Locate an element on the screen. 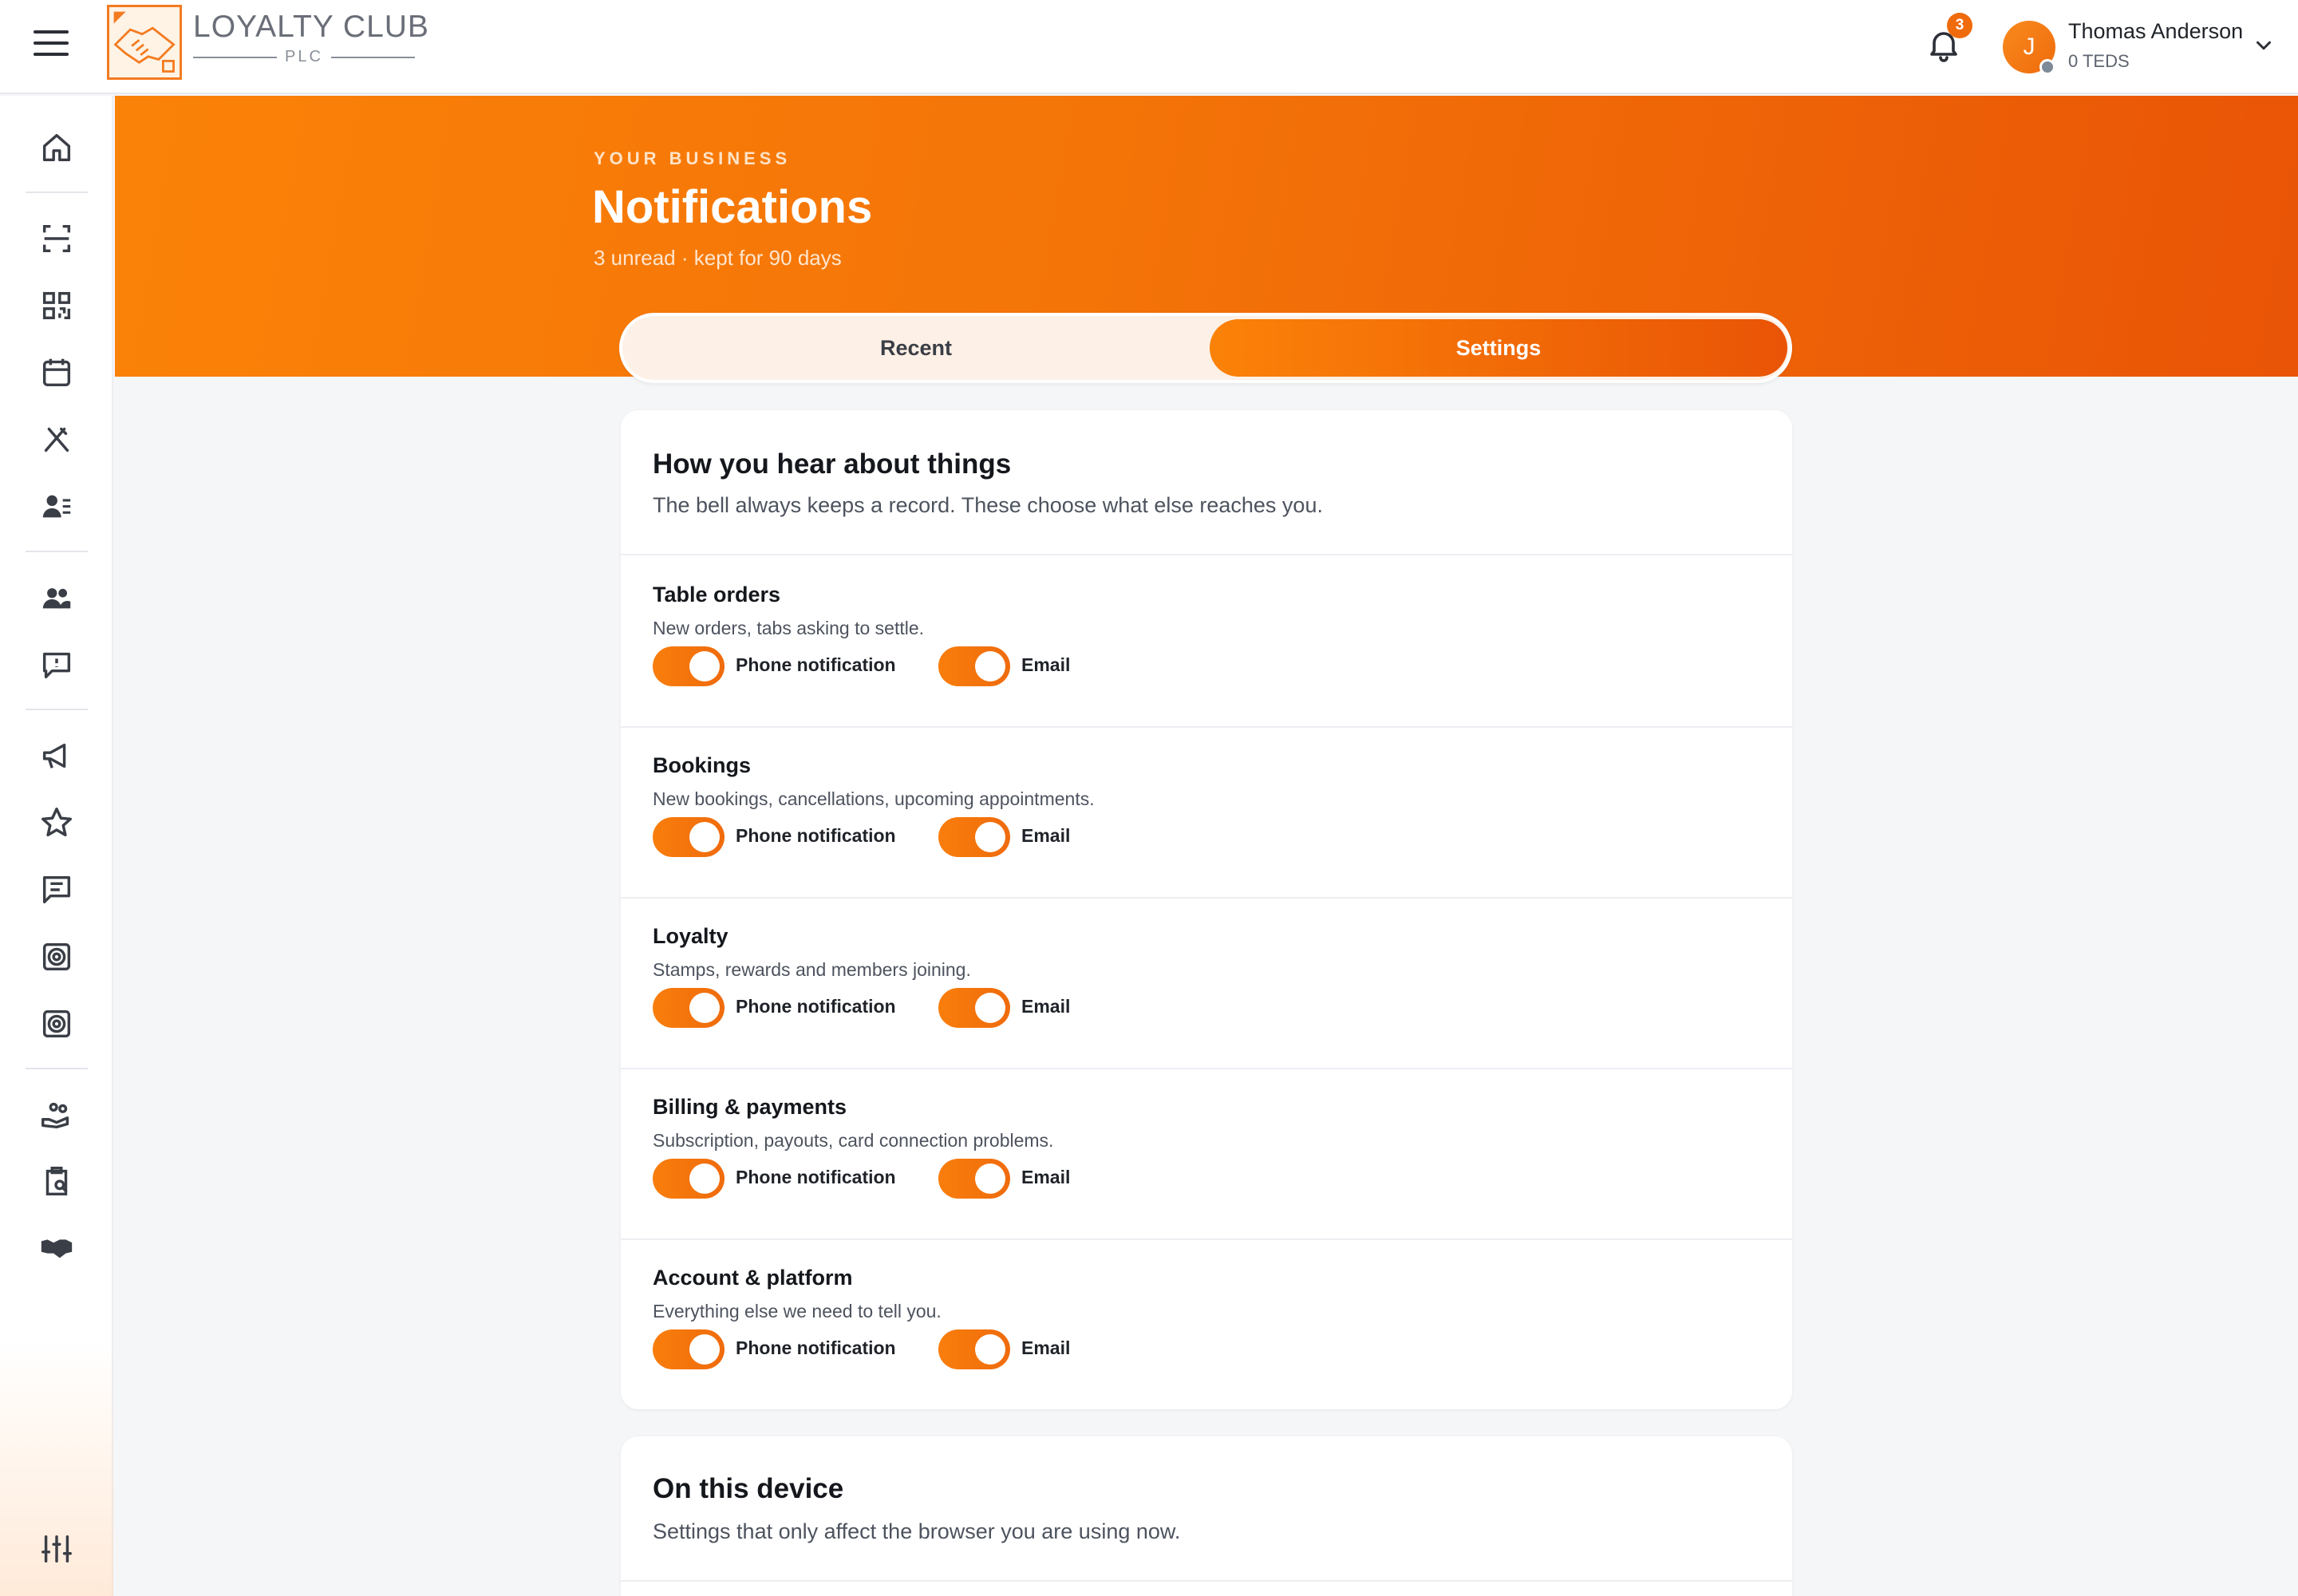 This screenshot has width=2298, height=1596. row-title: Billing & payments is located at coordinates (750, 1107).